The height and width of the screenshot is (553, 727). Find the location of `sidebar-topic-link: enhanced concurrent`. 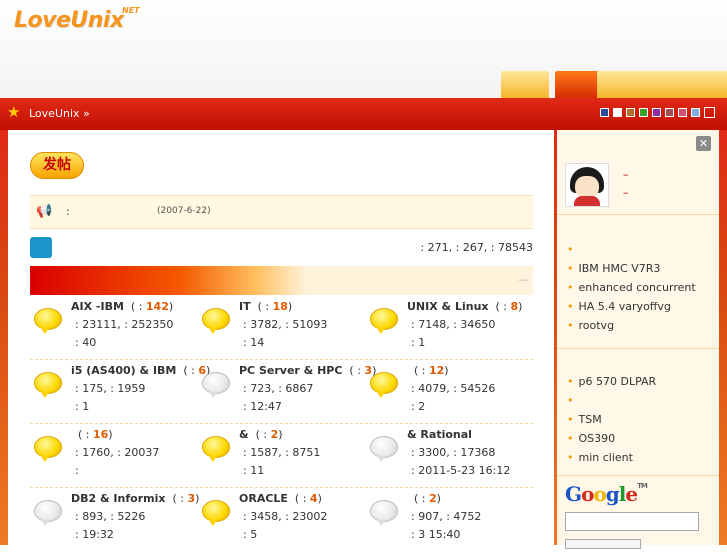

sidebar-topic-link: enhanced concurrent is located at coordinates (642, 287).